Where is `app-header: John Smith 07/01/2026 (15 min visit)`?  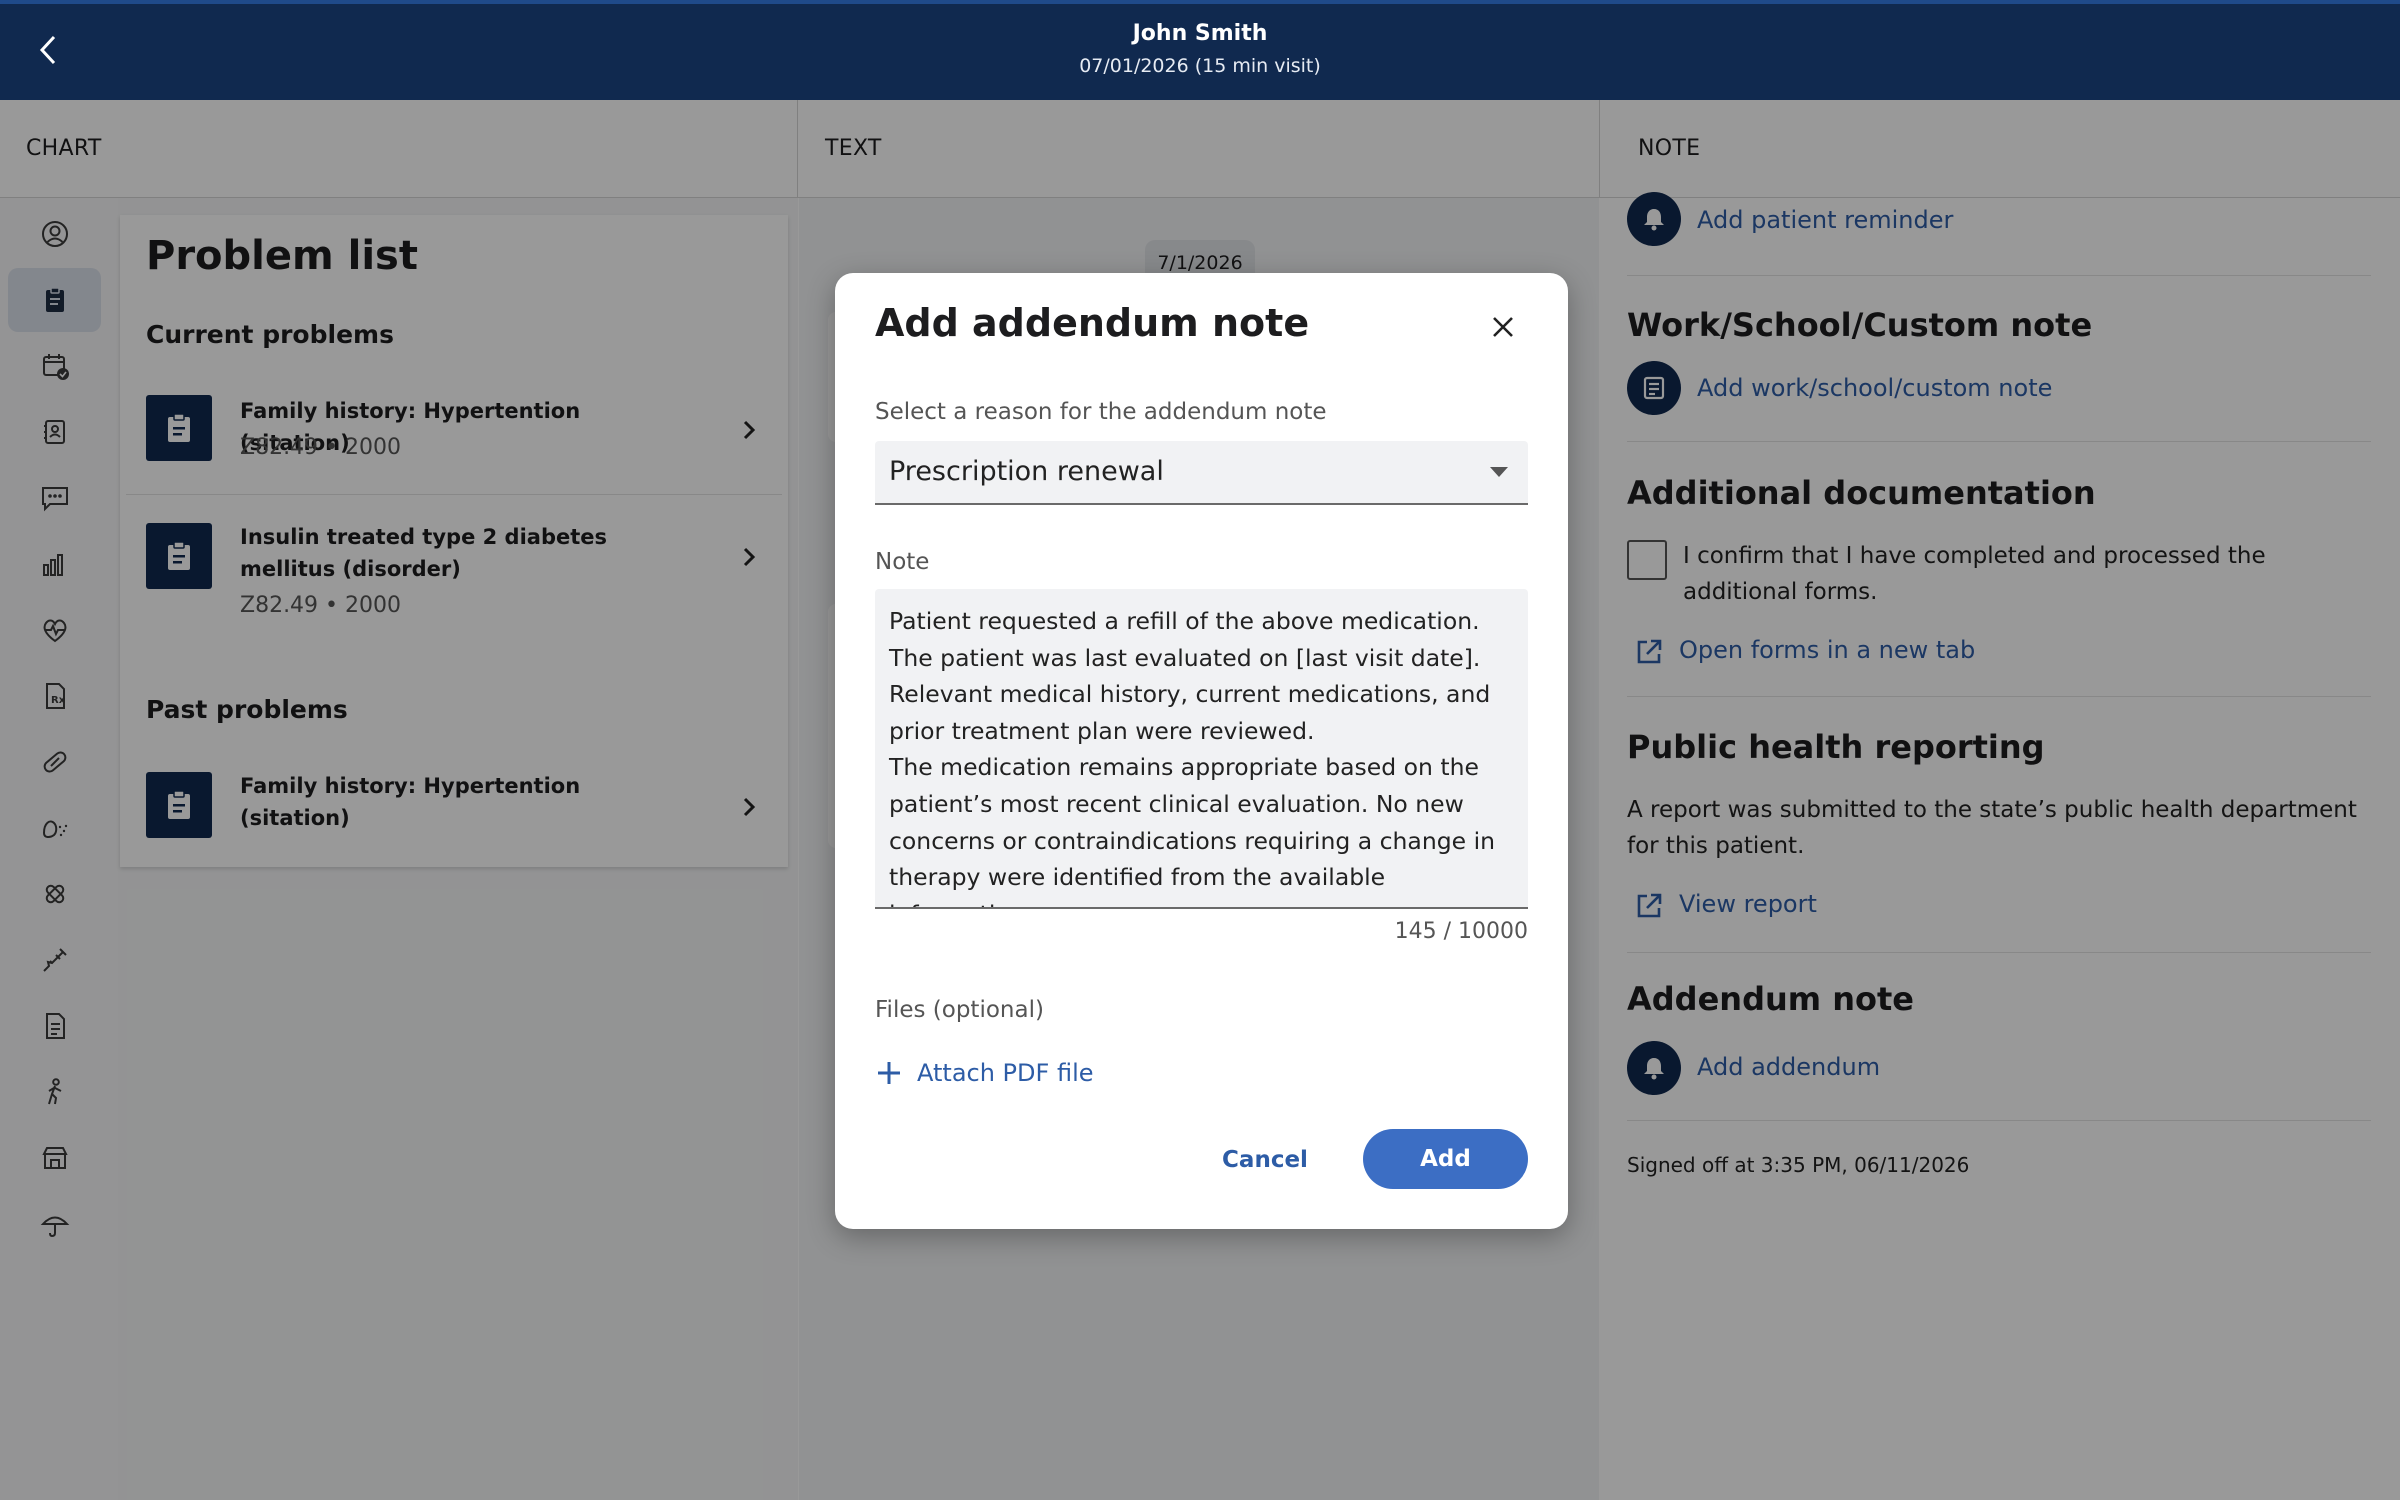
app-header: John Smith 07/01/2026 (15 min visit) is located at coordinates (1200, 50).